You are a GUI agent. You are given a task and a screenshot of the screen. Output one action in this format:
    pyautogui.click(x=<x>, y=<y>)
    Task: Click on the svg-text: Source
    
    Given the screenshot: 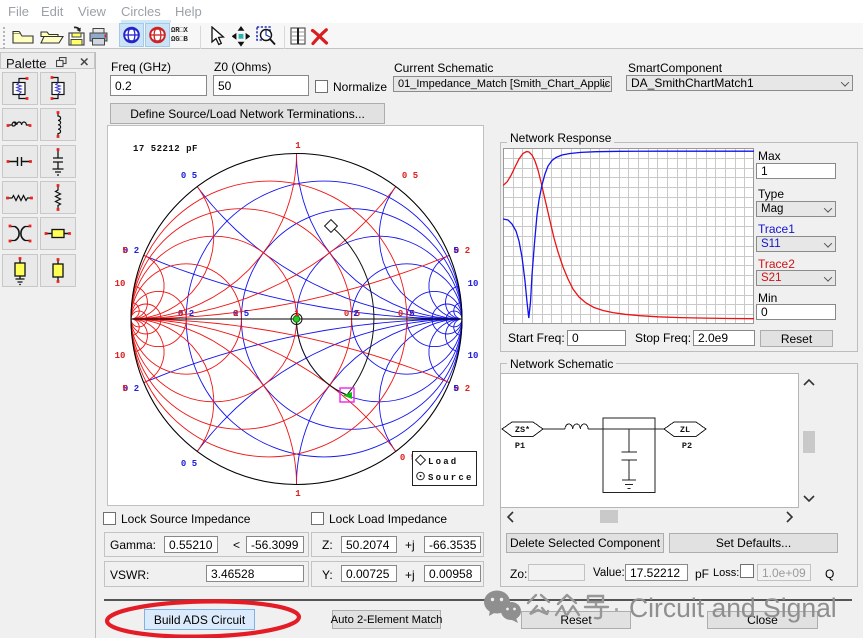 What is the action you would take?
    pyautogui.click(x=451, y=478)
    